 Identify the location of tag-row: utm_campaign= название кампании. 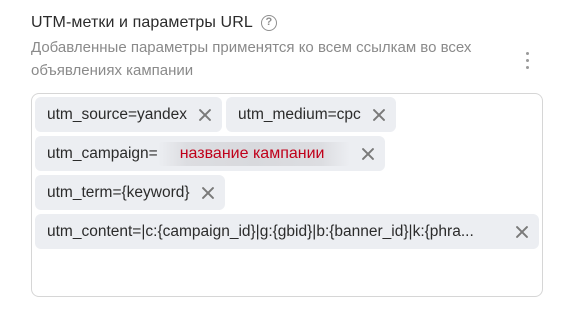
(287, 153).